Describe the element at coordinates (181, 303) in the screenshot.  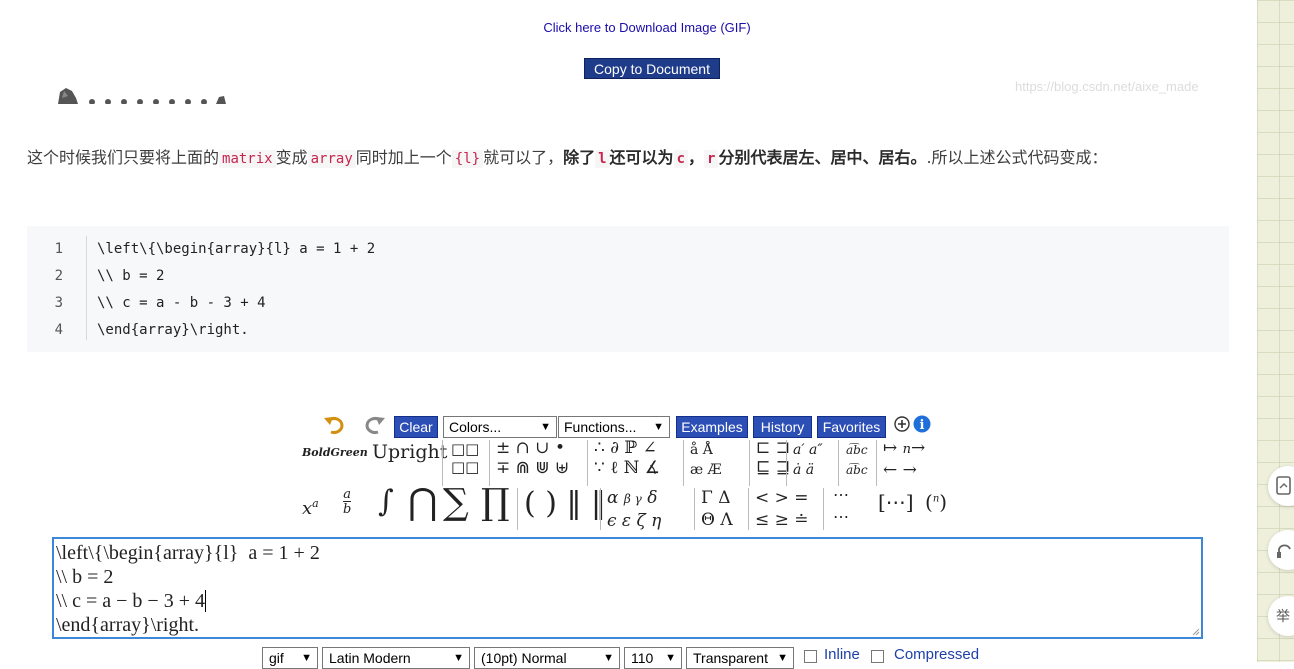
I see `code-text: \\ c = a - b - 3 + 4` at that location.